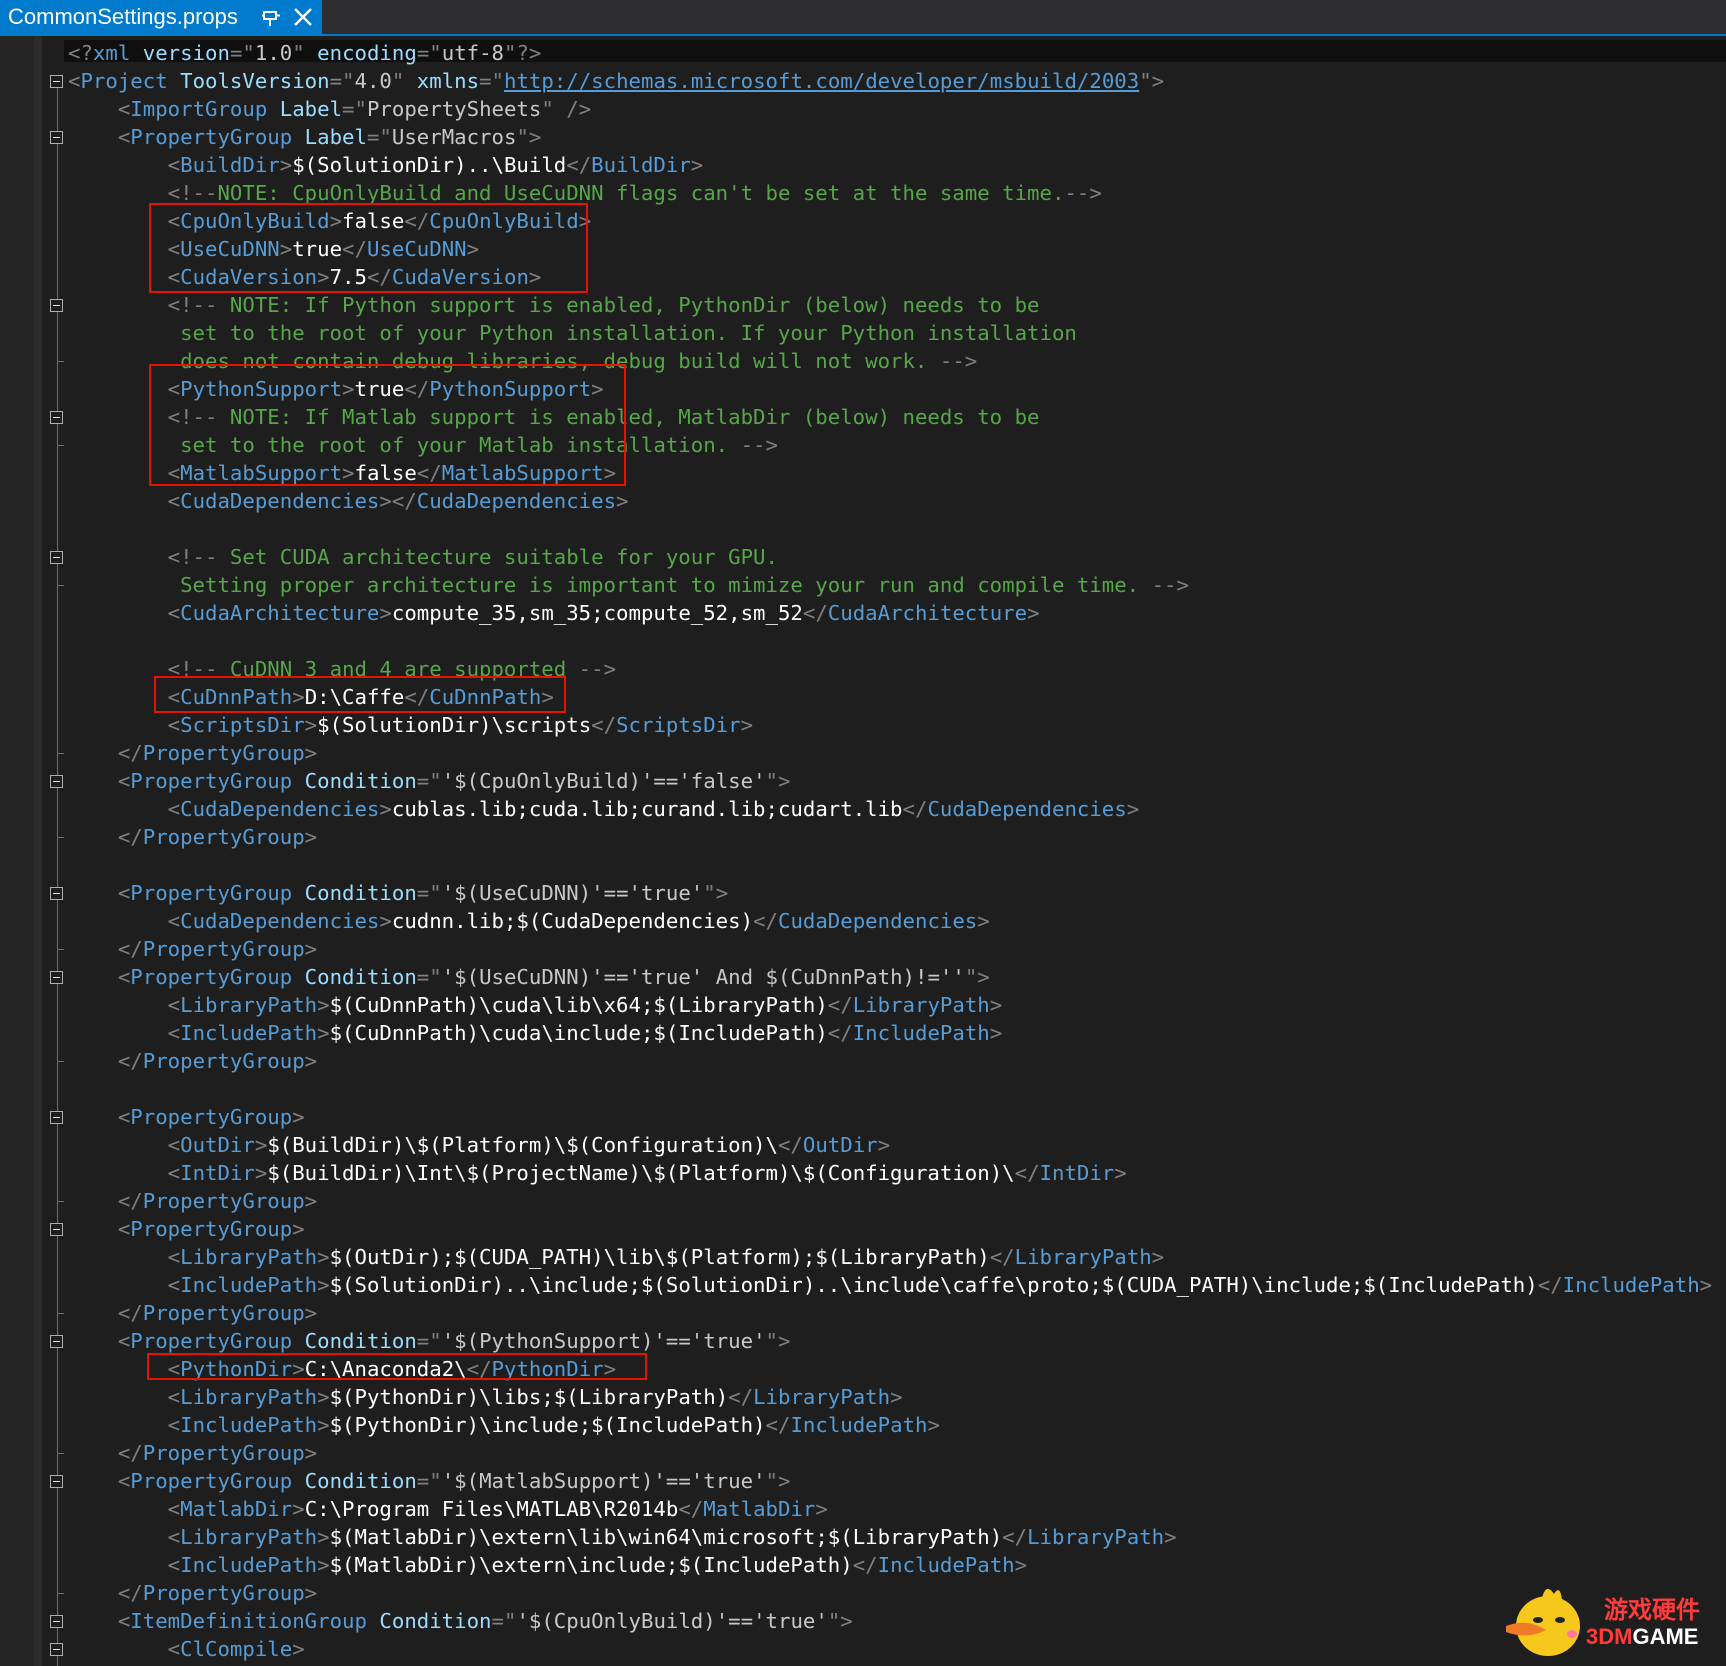 The image size is (1726, 1666). What do you see at coordinates (192, 193) in the screenshot?
I see `xml-symbol: <!--` at bounding box center [192, 193].